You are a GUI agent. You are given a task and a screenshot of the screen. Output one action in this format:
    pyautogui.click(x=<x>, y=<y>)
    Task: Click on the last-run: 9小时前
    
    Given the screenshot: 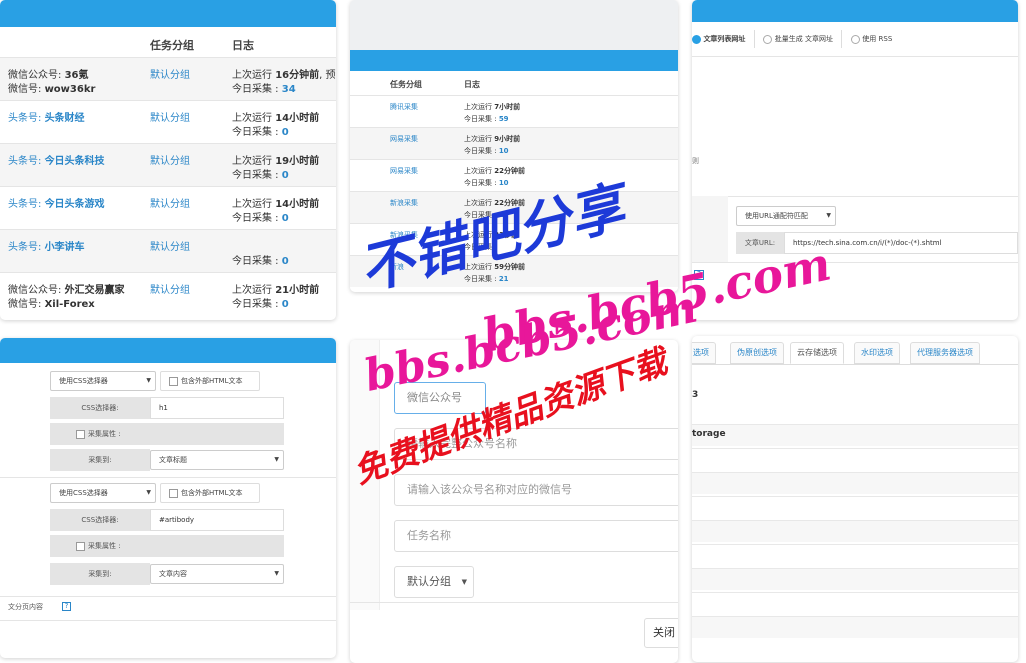 What is the action you would take?
    pyautogui.click(x=507, y=139)
    